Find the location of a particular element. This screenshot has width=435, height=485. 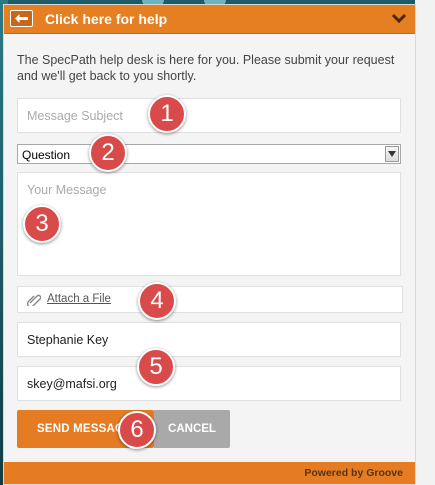

name-value: Stephanie Key is located at coordinates (68, 340).